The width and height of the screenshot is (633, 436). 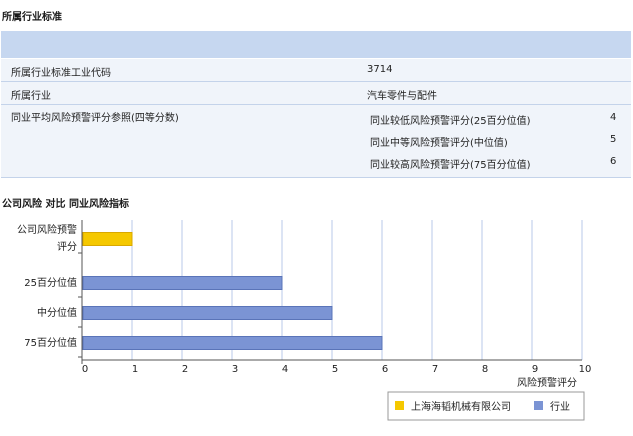 What do you see at coordinates (65, 204) in the screenshot?
I see `section-title-chart: 公司风险 对比 同业风险指标` at bounding box center [65, 204].